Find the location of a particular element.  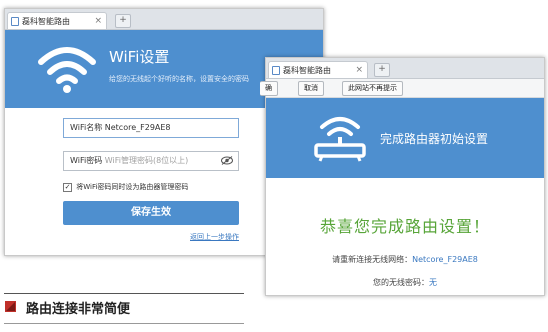

same-password-option: ✓ 将WiFi密码同时设为路由器管理密码 is located at coordinates (125, 187).